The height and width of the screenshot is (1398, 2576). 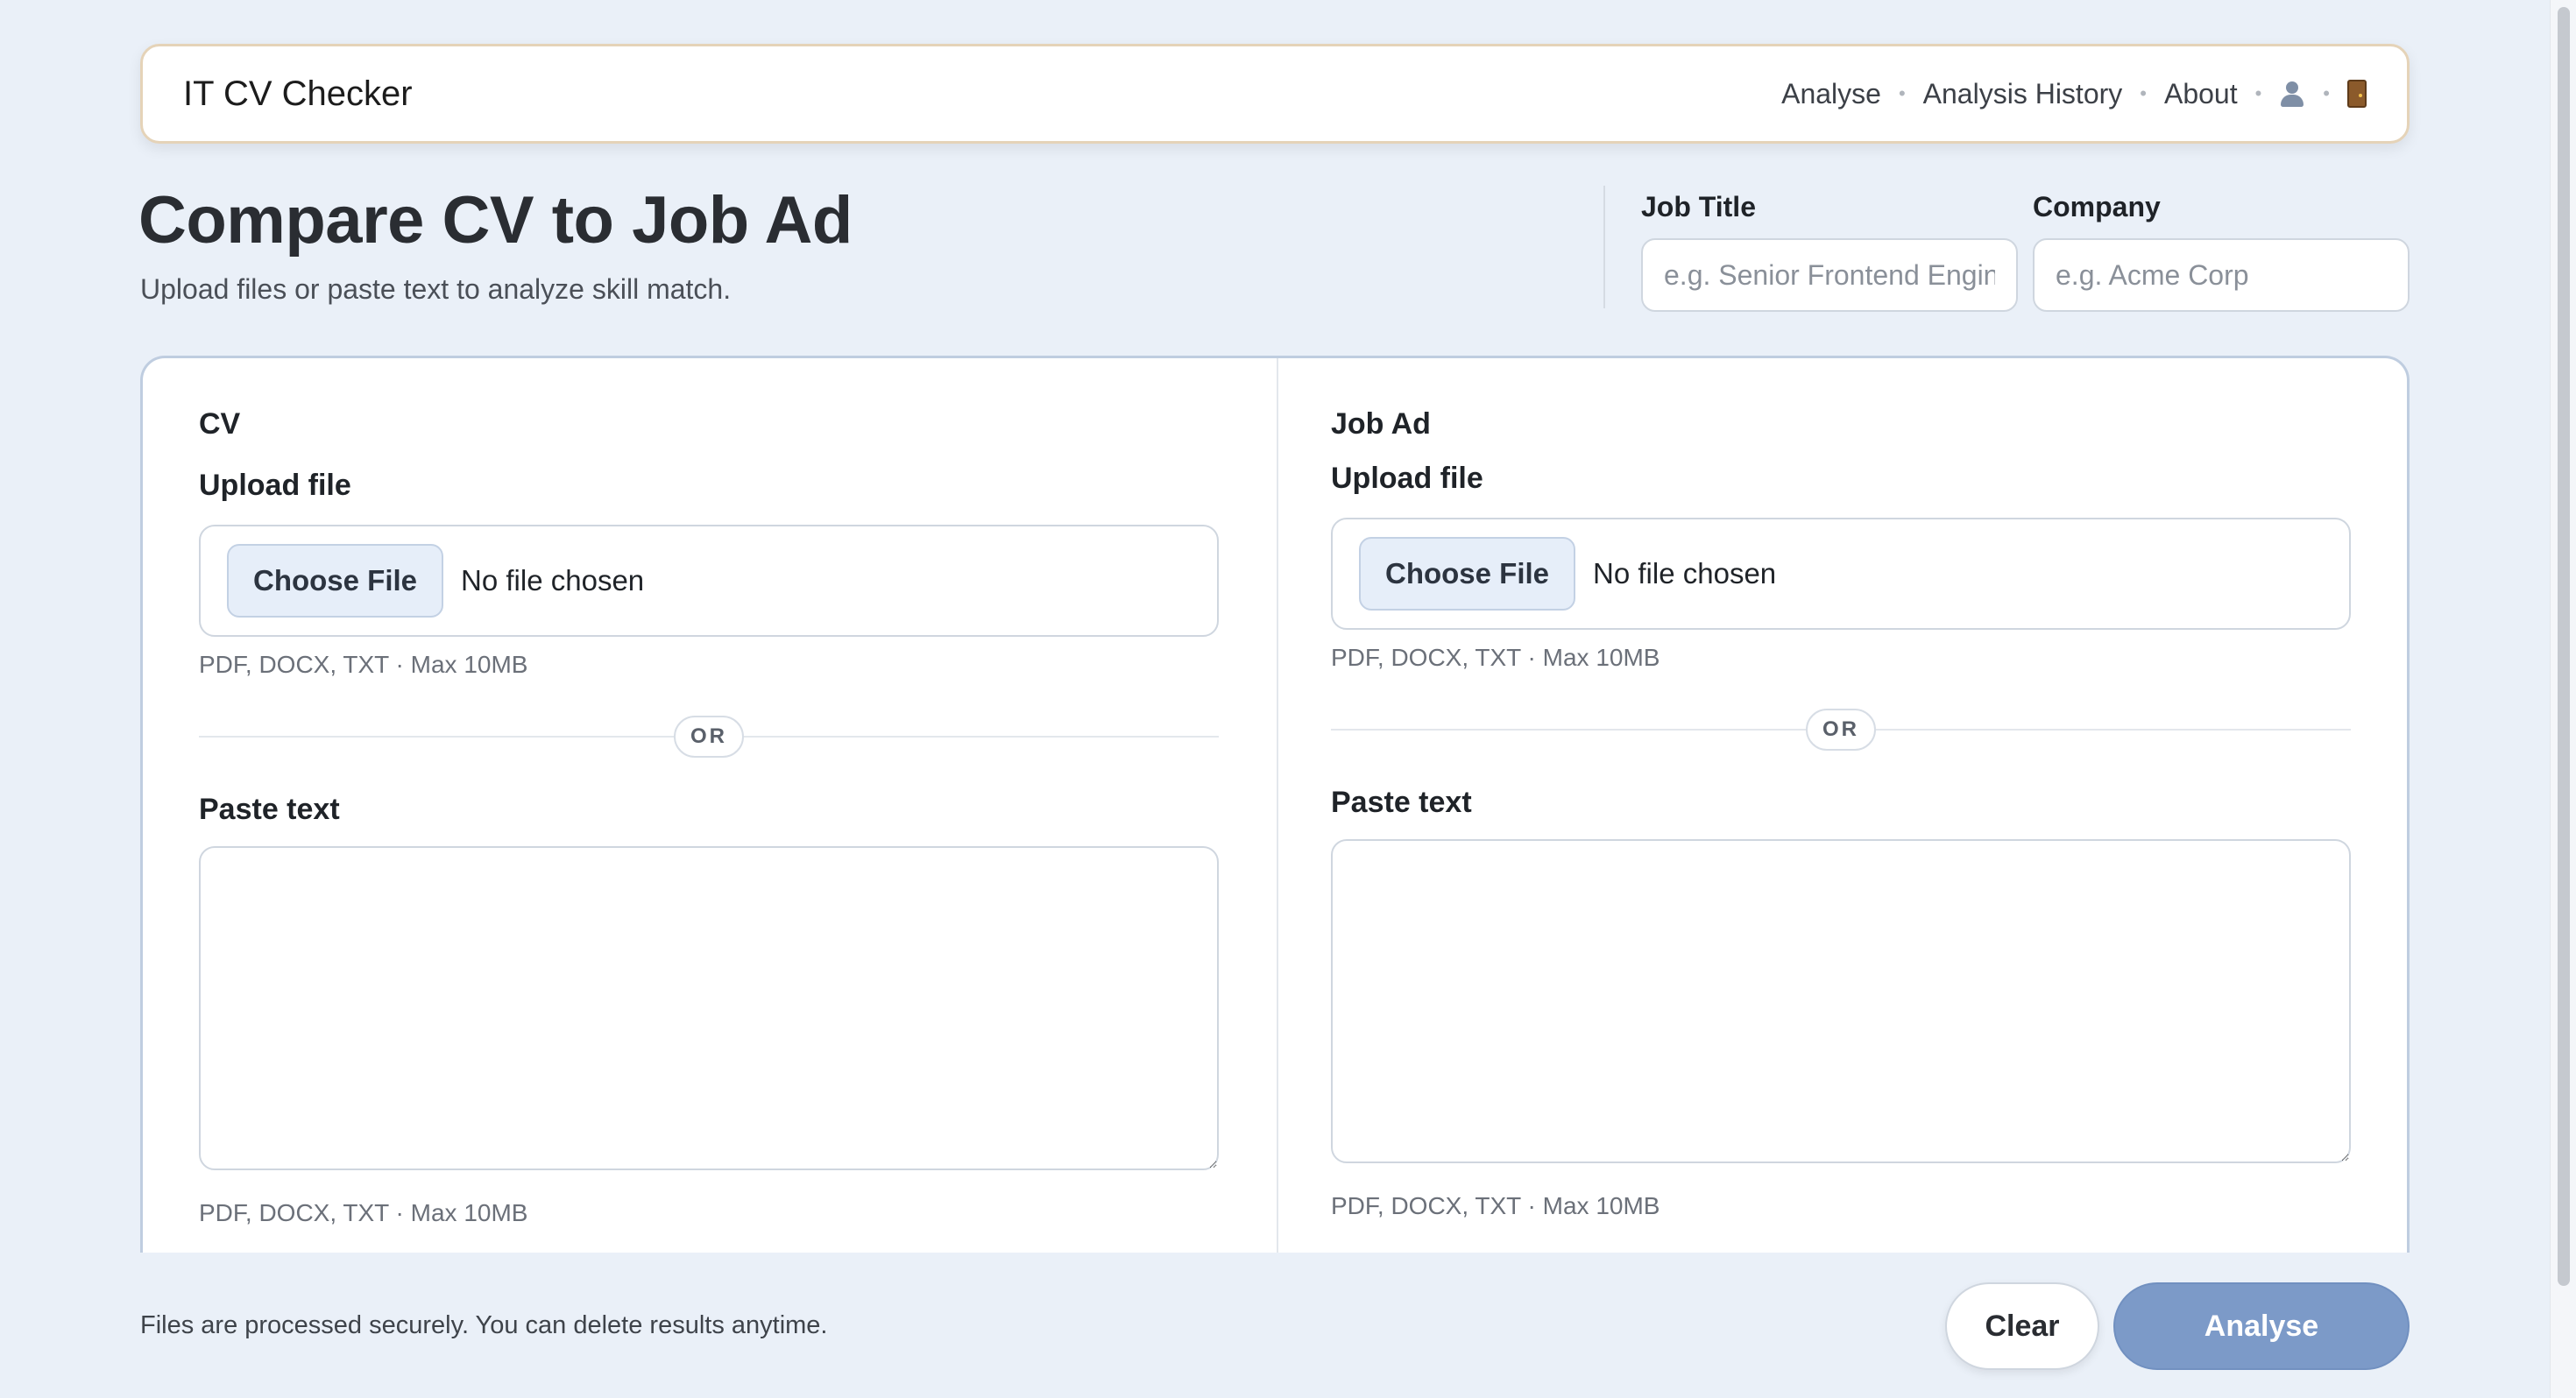 What do you see at coordinates (1604, 247) in the screenshot?
I see `header-divider` at bounding box center [1604, 247].